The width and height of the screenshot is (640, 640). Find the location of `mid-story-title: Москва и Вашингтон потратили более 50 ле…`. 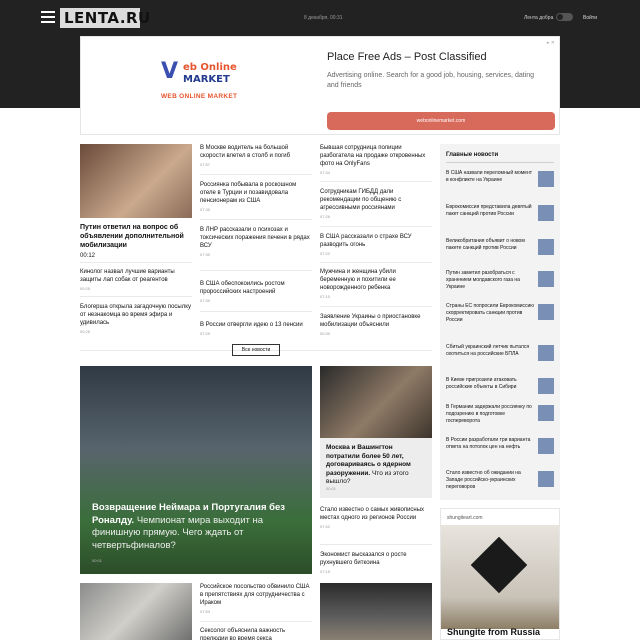

mid-story-title: Москва и Вашингтон потратили более 50 ле… is located at coordinates (376, 465).